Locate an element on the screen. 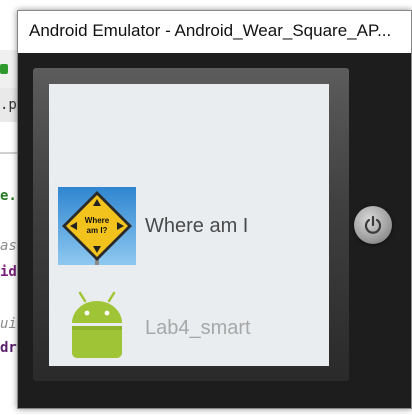 This screenshot has width=412, height=415. svg-text: Where is located at coordinates (97, 220).